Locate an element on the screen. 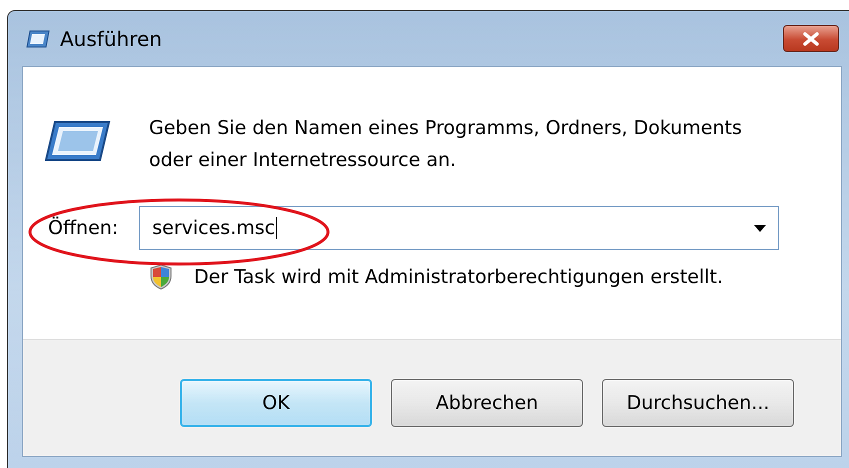  open-combobox: services.msc is located at coordinates (459, 228).